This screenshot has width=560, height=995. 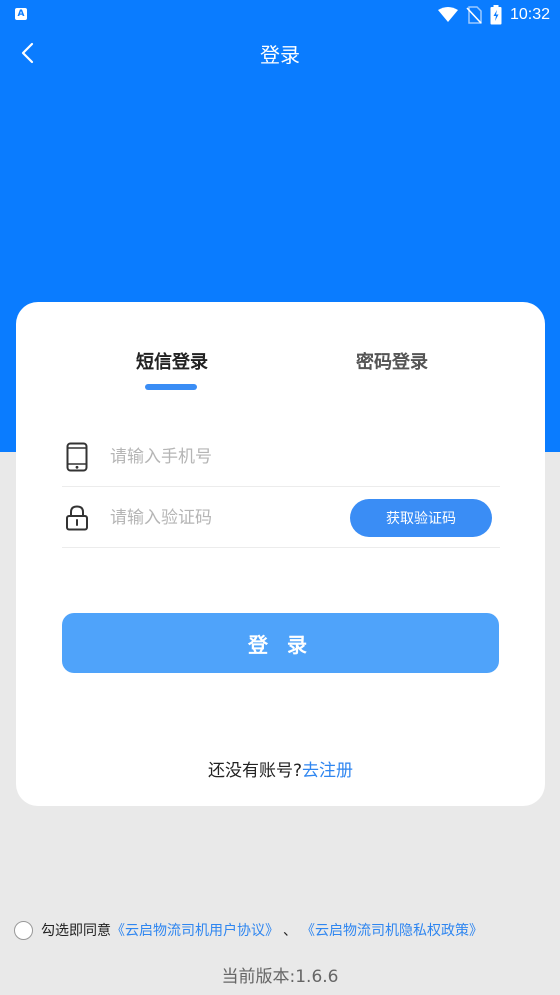 I want to click on status-bar: A 10:32, so click(x=280, y=15).